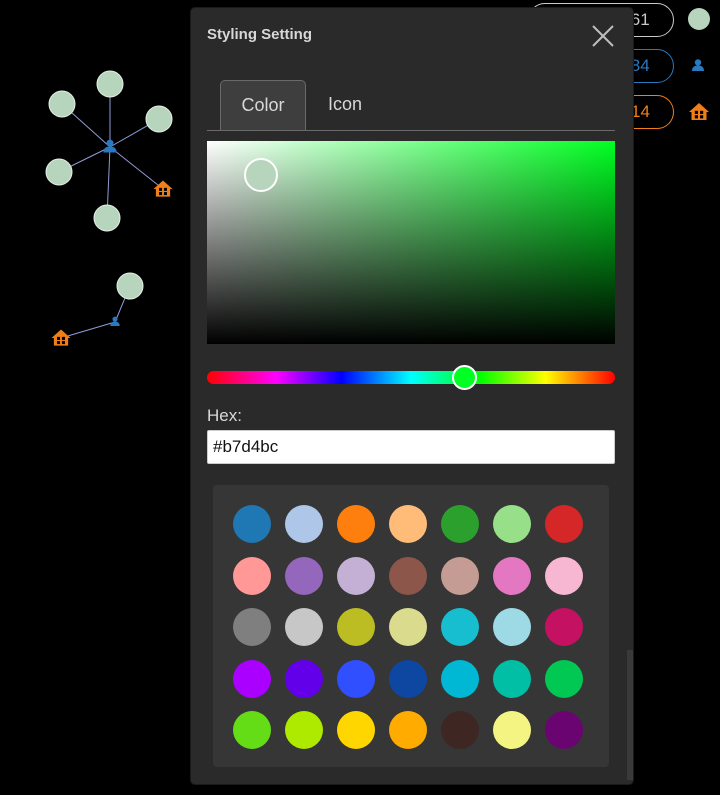  I want to click on hue-slider-handle, so click(464, 377).